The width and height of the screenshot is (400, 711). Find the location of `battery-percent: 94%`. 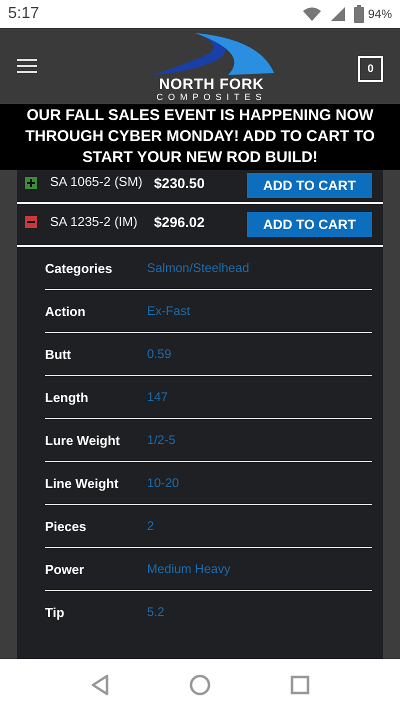

battery-percent: 94% is located at coordinates (380, 14).